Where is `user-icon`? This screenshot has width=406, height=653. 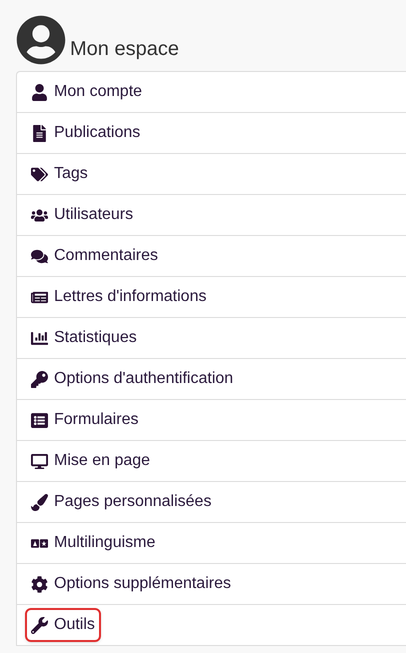
user-icon is located at coordinates (39, 92).